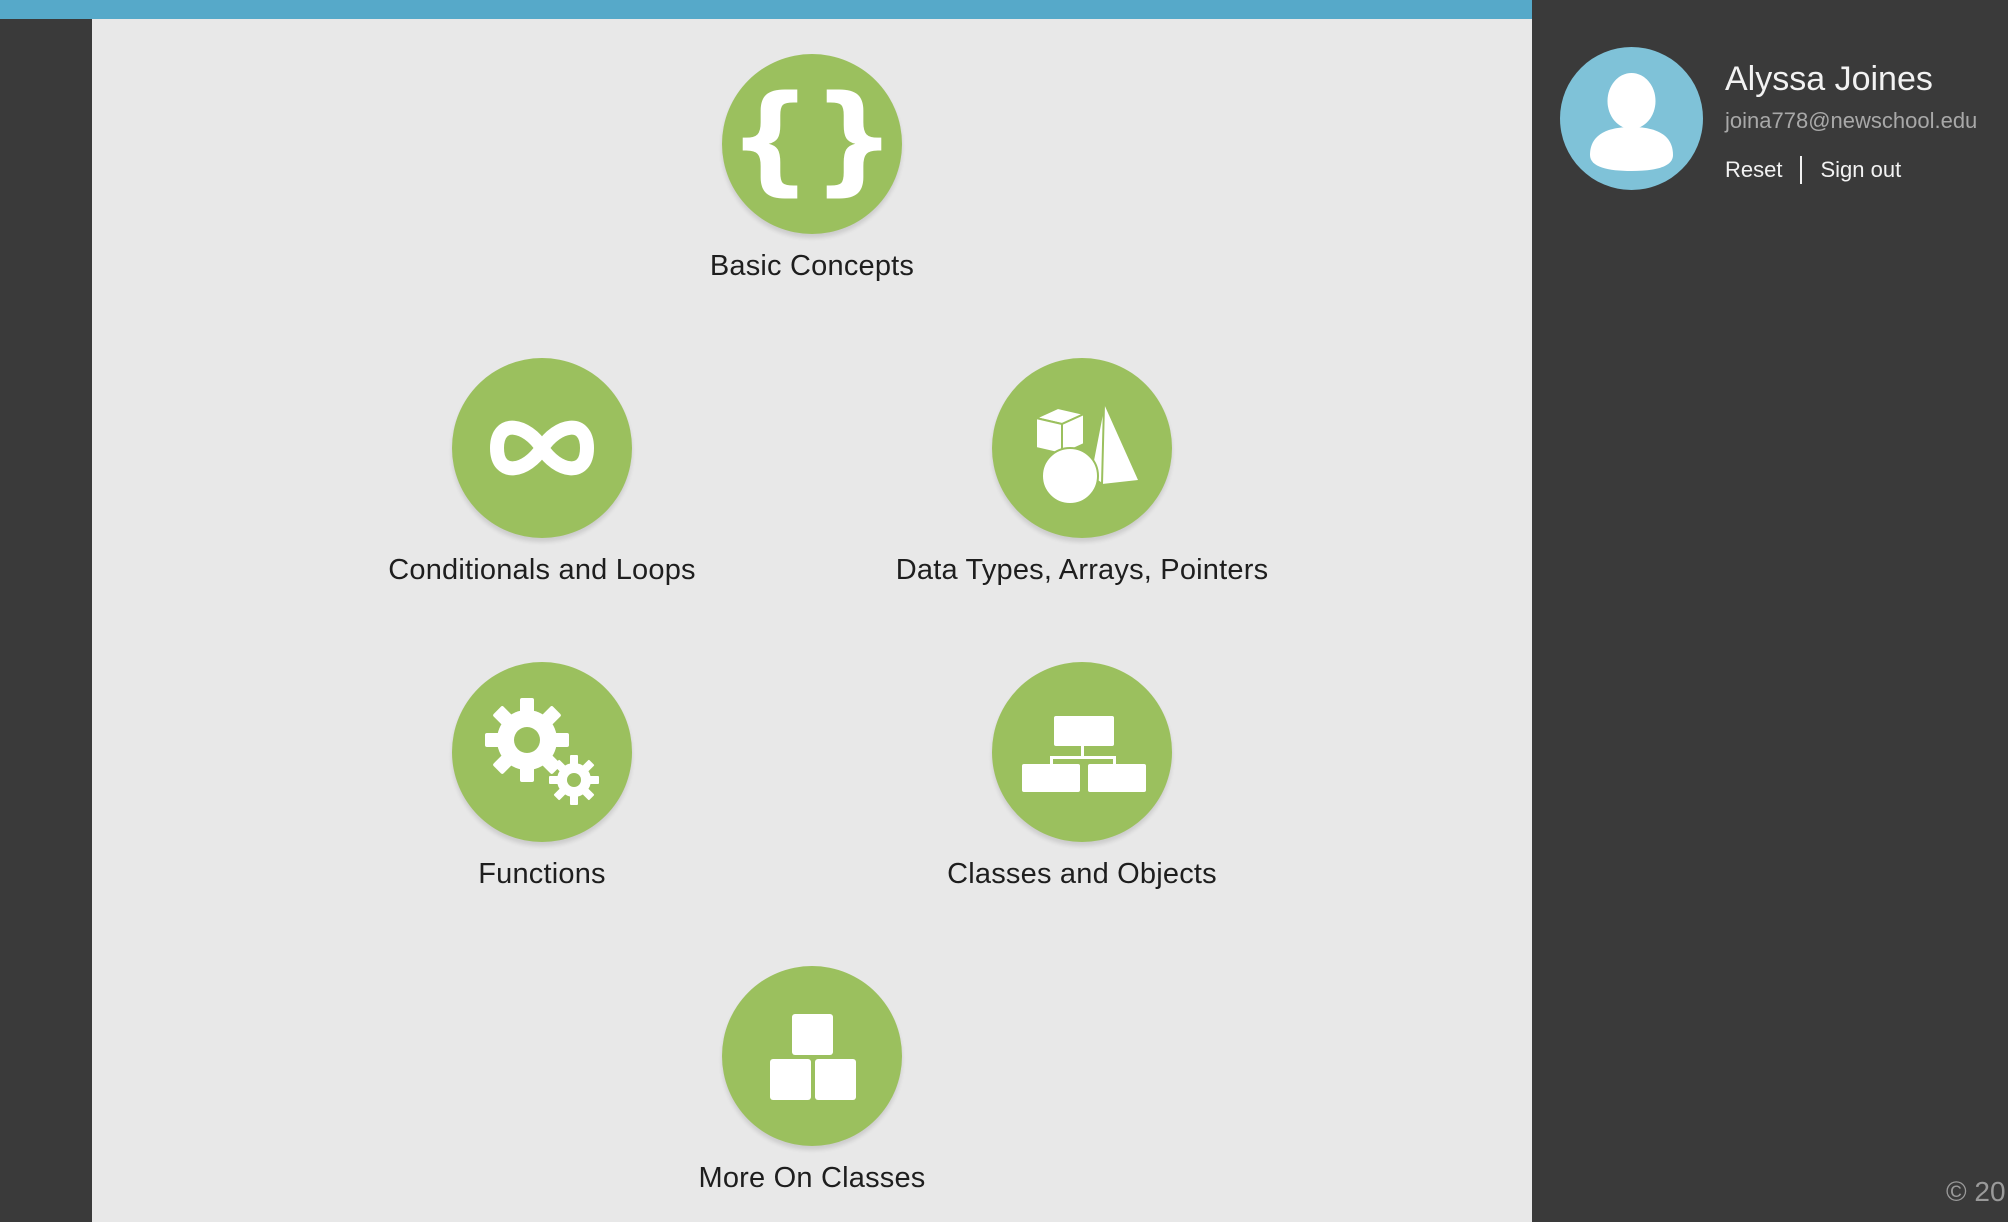 The image size is (2008, 1222). I want to click on lesson-functions: Functions, so click(542, 787).